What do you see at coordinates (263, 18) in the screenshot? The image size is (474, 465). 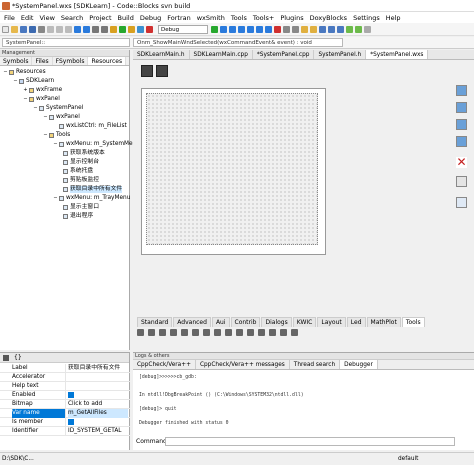 I see `menu-tools-plus: Tools+` at bounding box center [263, 18].